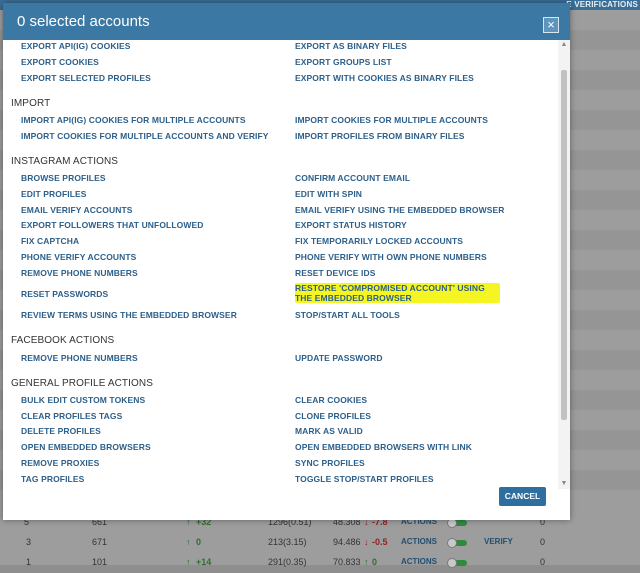 This screenshot has height=573, width=640. I want to click on action-import-profiles-binary: IMPORT PROFILES FROM BINARY FILES, so click(380, 136).